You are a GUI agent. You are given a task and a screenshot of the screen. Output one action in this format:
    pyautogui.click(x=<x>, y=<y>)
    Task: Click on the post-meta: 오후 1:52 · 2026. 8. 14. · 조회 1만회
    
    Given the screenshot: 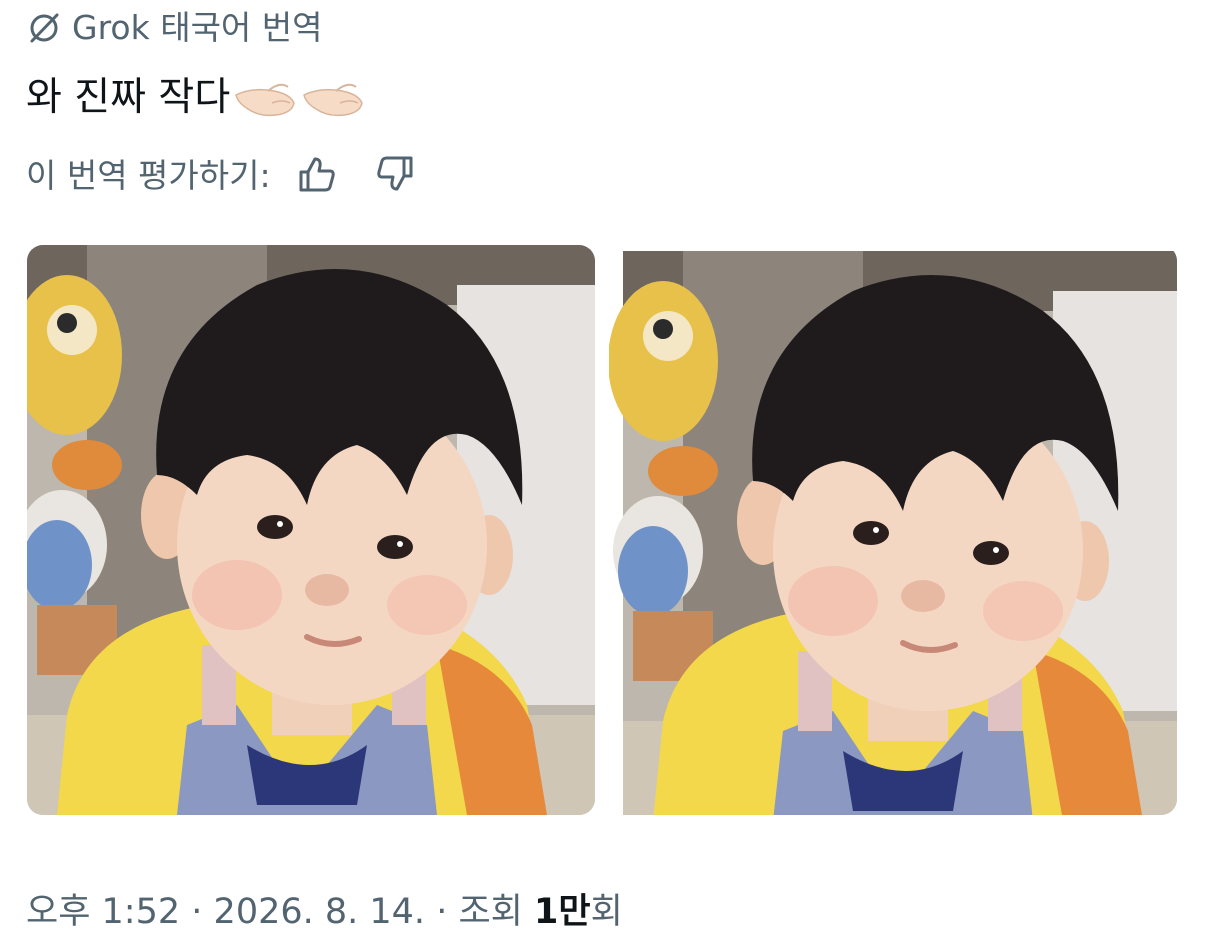 What is the action you would take?
    pyautogui.click(x=324, y=912)
    